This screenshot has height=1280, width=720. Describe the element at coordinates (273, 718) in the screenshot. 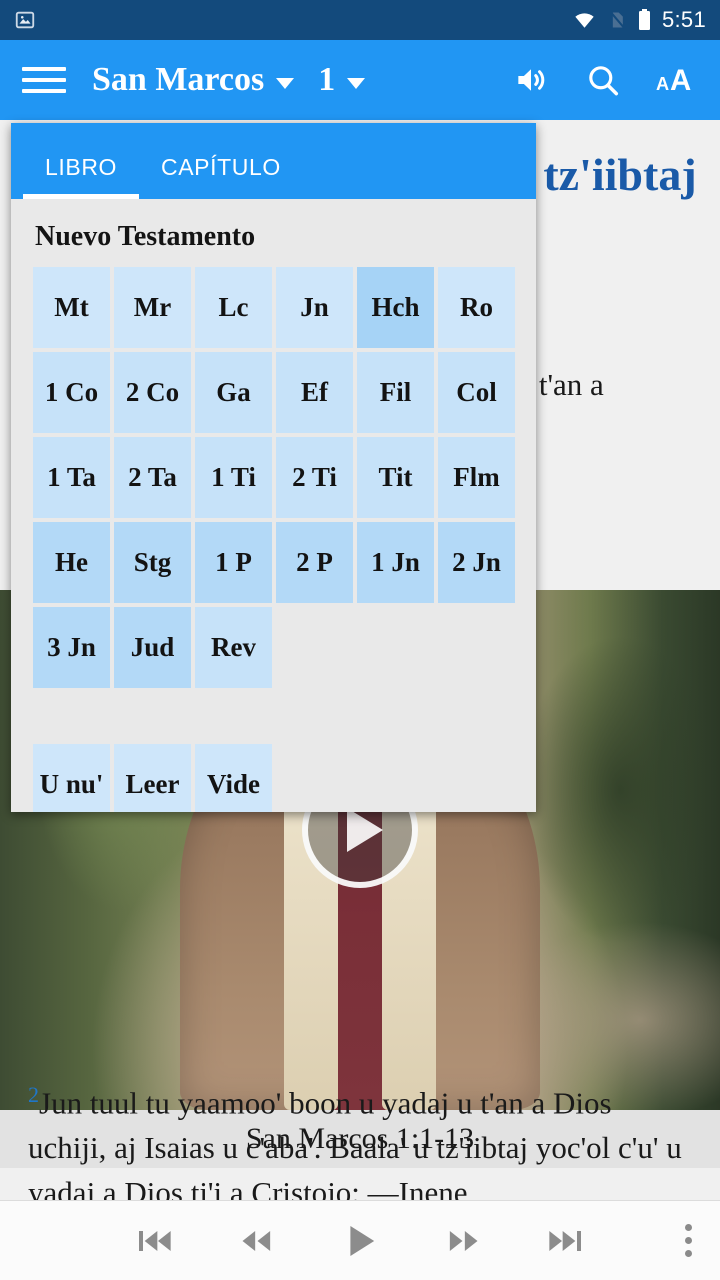

I see `grid-spacer` at that location.